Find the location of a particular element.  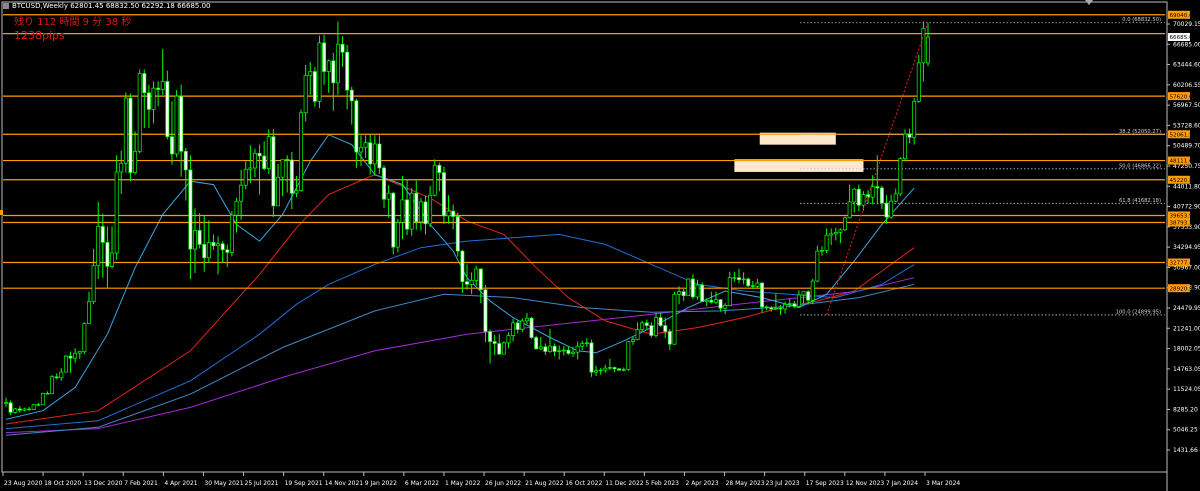

fib-label-3: 61.8 (41682.18) is located at coordinates (1140, 201).